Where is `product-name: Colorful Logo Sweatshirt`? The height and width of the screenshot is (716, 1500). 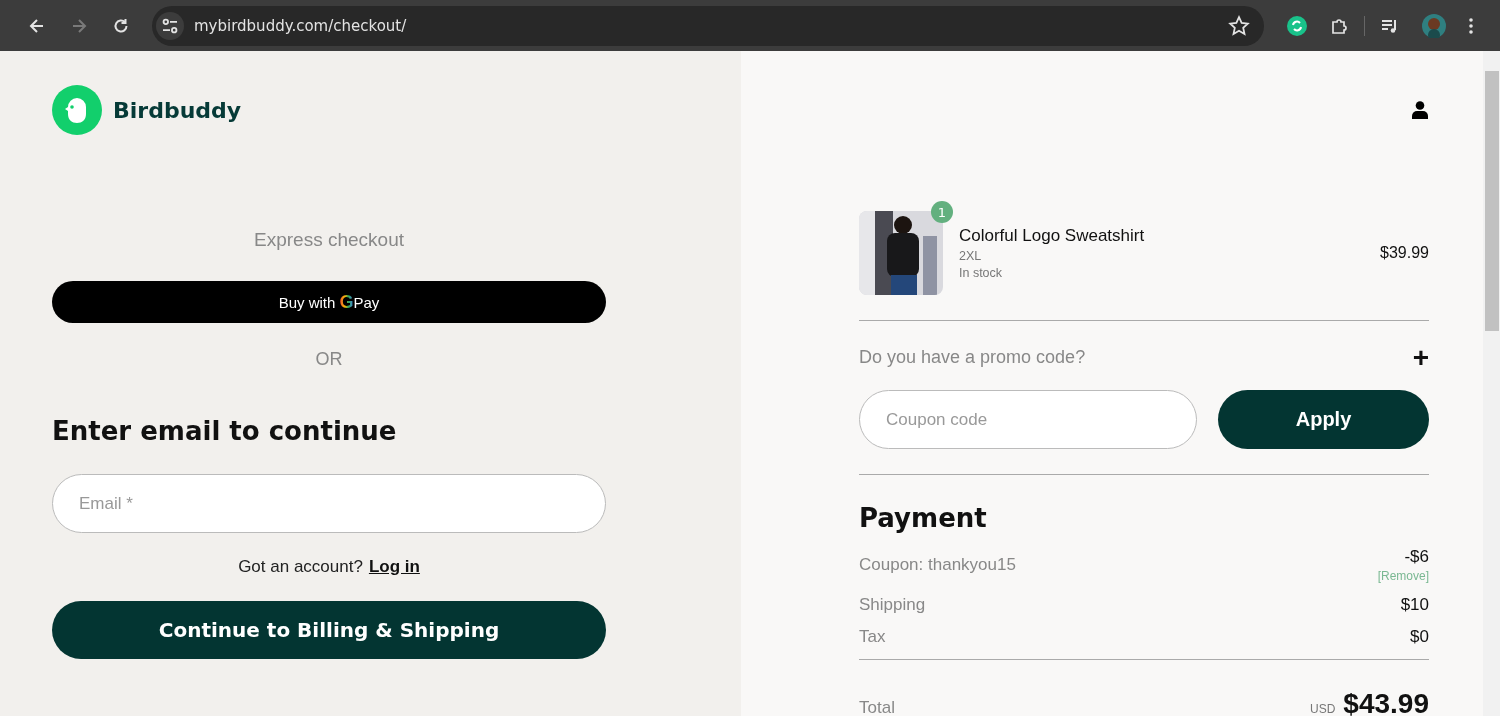
product-name: Colorful Logo Sweatshirt is located at coordinates (1052, 236).